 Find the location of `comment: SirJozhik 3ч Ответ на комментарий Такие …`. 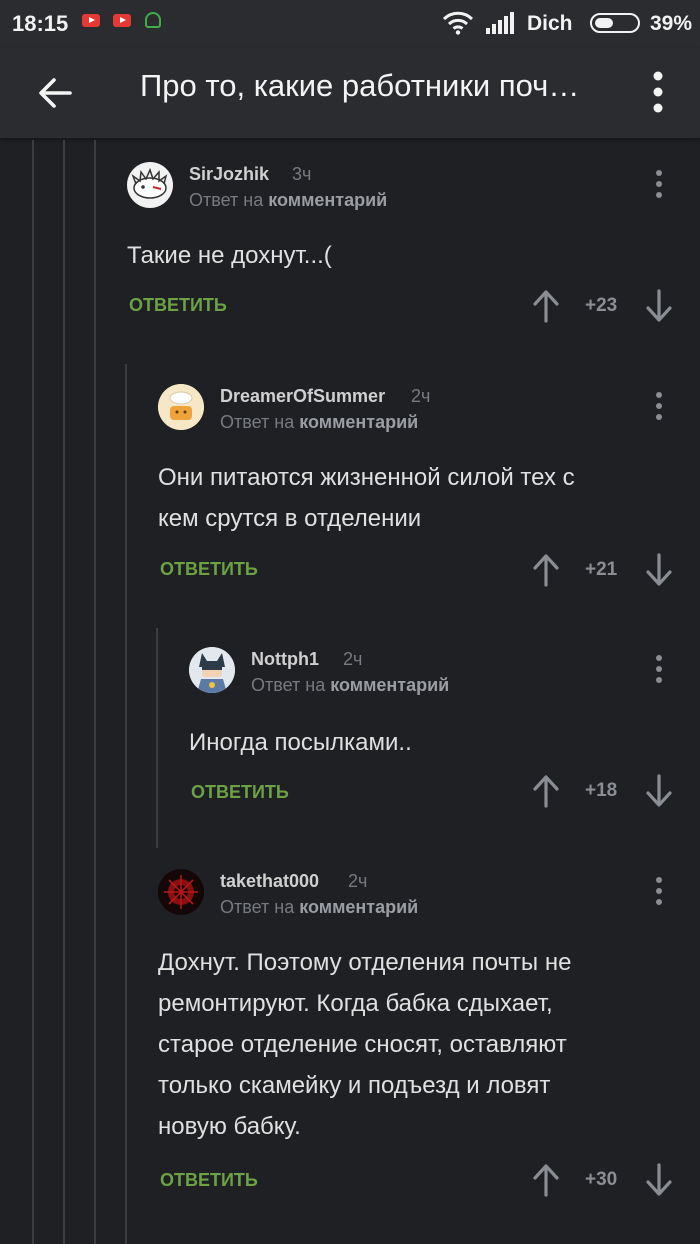

comment: SirJozhik 3ч Ответ на комментарий Такие … is located at coordinates (407, 243).